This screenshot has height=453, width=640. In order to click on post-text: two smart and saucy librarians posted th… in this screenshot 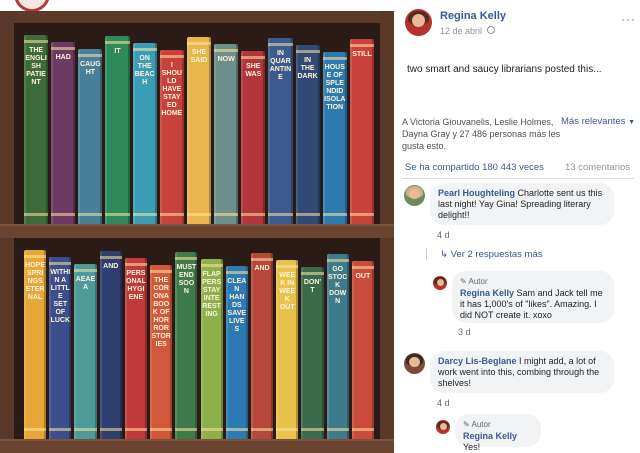, I will do `click(504, 69)`.